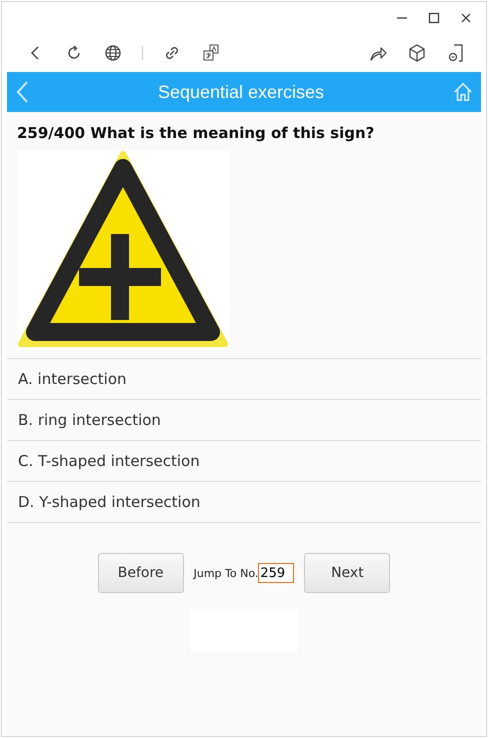 The image size is (488, 738). What do you see at coordinates (241, 92) in the screenshot?
I see `page-title: Sequential exercises` at bounding box center [241, 92].